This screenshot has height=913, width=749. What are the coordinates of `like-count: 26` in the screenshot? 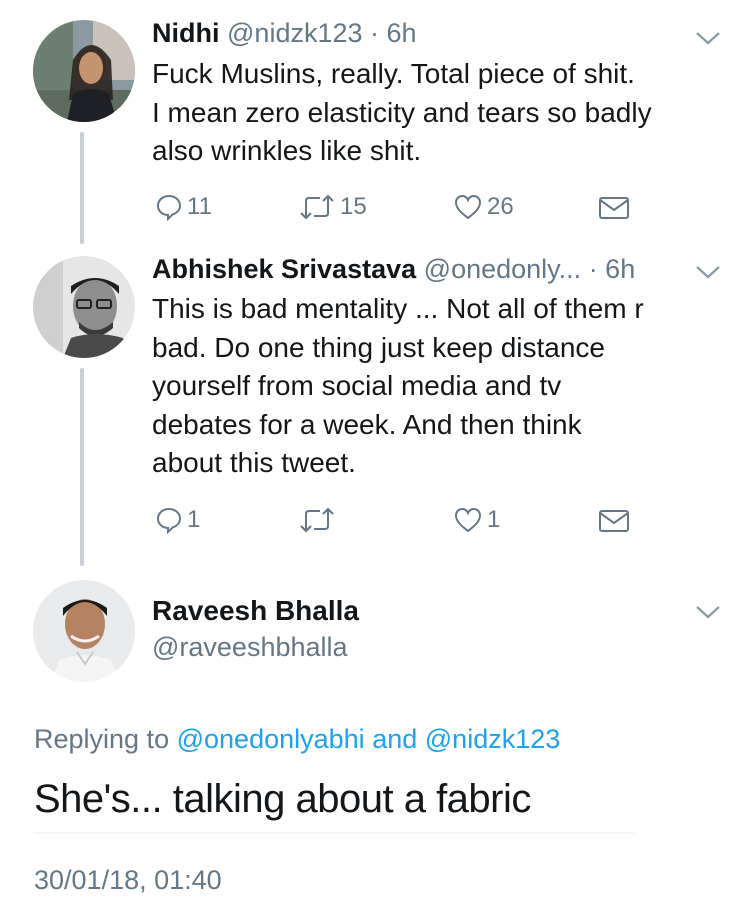 It's located at (500, 206).